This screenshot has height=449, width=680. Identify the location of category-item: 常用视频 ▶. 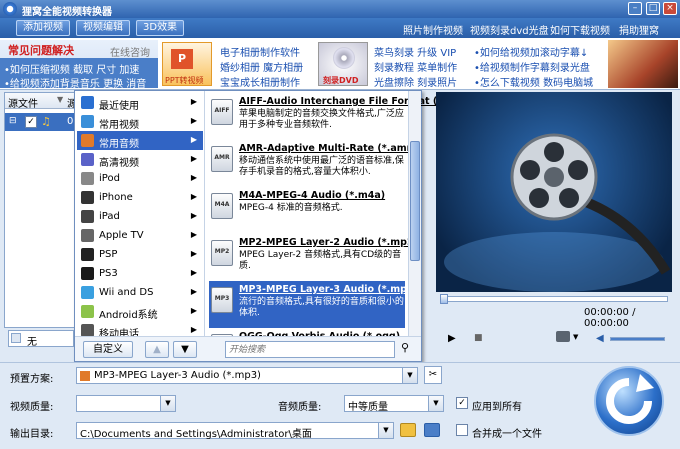
(140, 121).